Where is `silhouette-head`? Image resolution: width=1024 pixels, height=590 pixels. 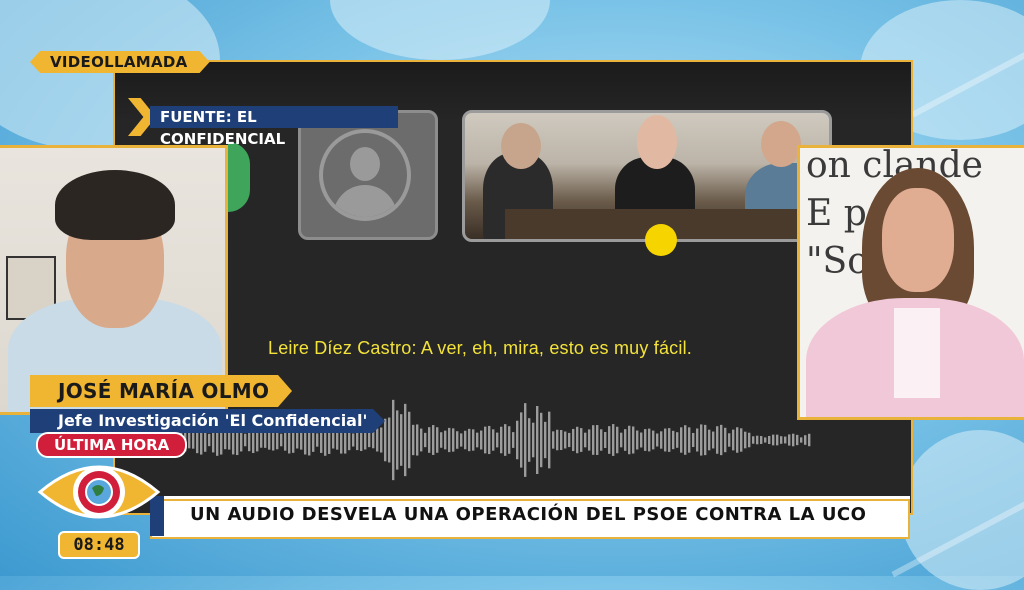 silhouette-head is located at coordinates (365, 164).